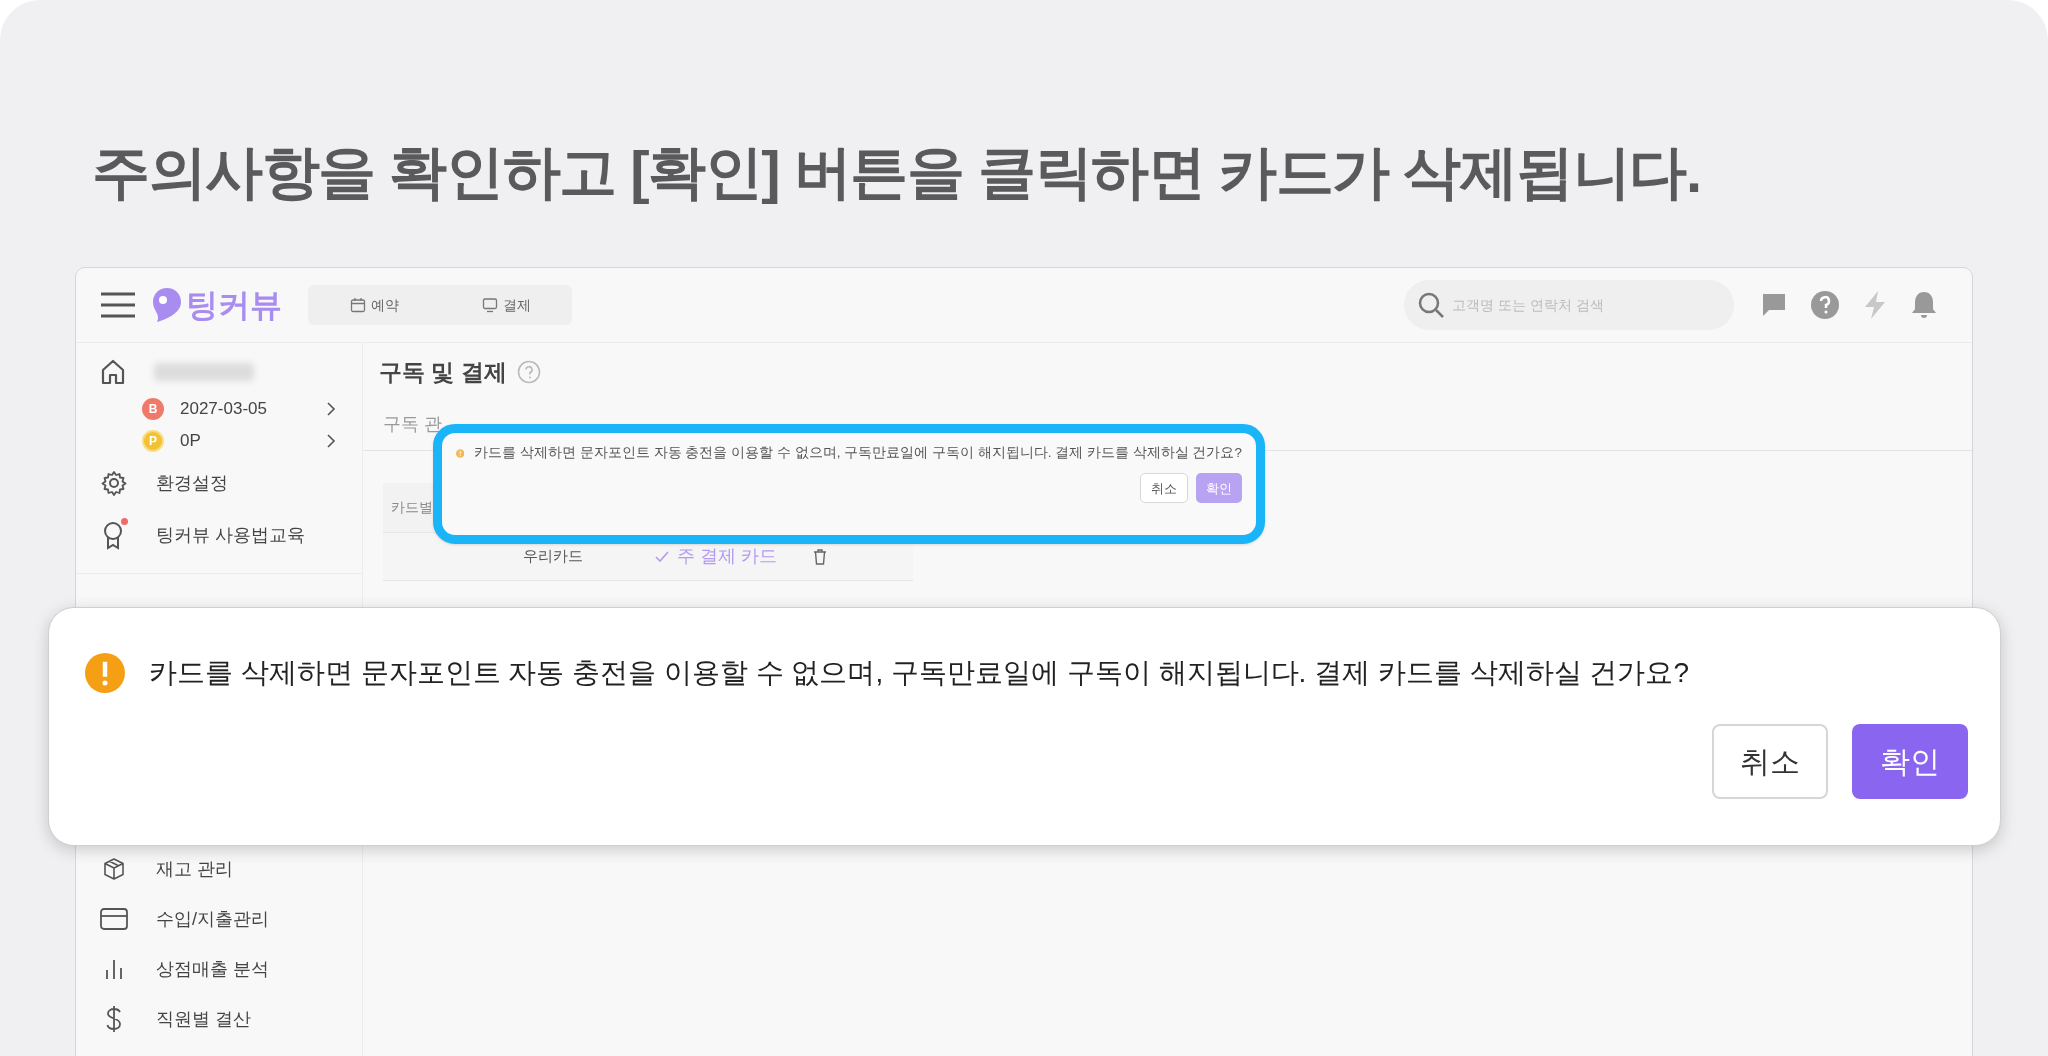 The image size is (2048, 1056). What do you see at coordinates (506, 305) in the screenshot?
I see `nav-button: 결제` at bounding box center [506, 305].